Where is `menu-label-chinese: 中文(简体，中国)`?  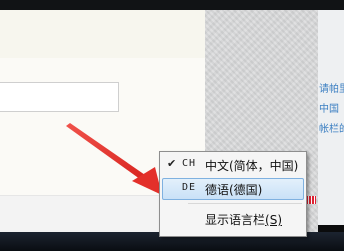
menu-label-chinese: 中文(简体，中国) is located at coordinates (252, 166).